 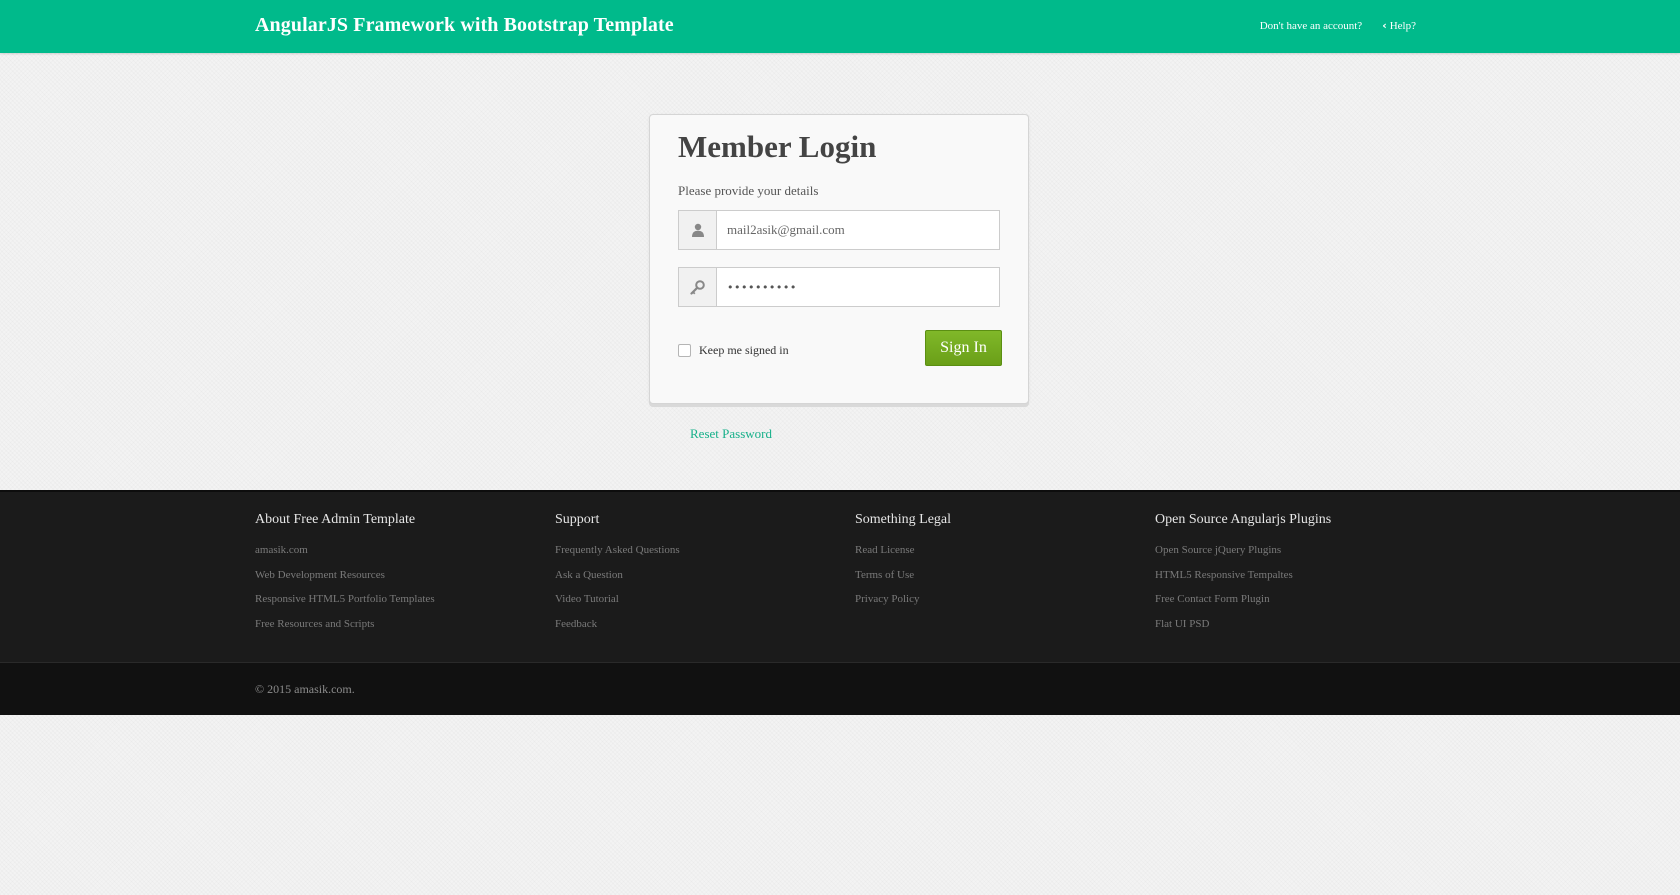 I want to click on footer-link: Read License, so click(x=903, y=550).